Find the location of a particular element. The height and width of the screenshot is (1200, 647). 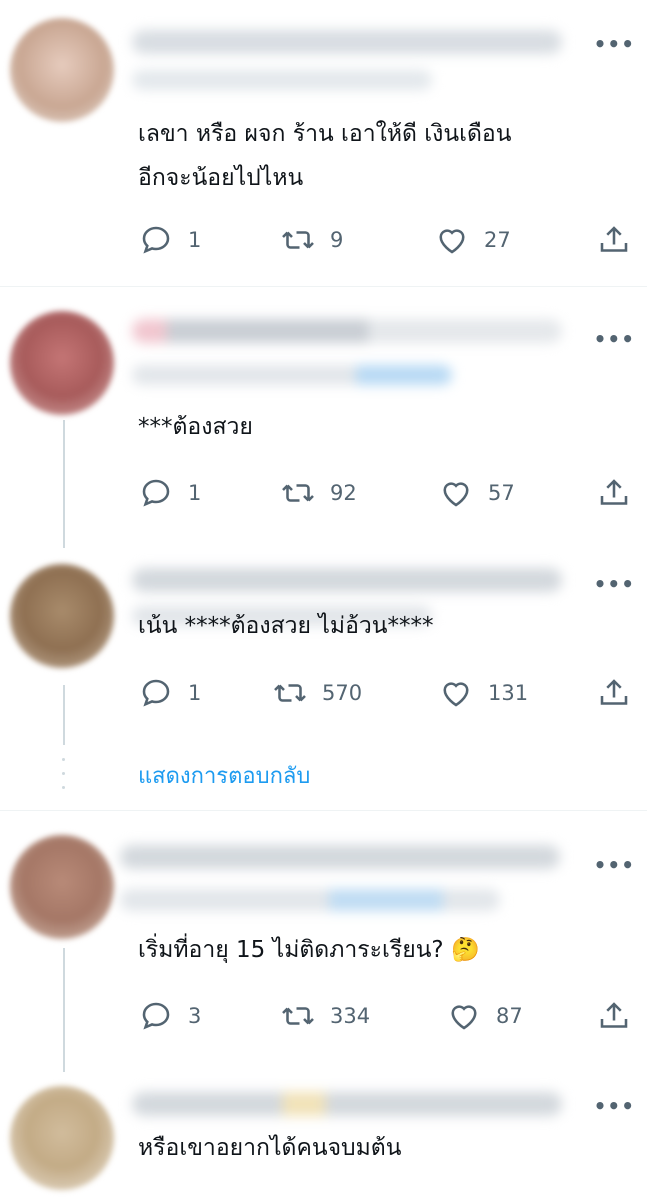

like-count: 57 is located at coordinates (501, 493).